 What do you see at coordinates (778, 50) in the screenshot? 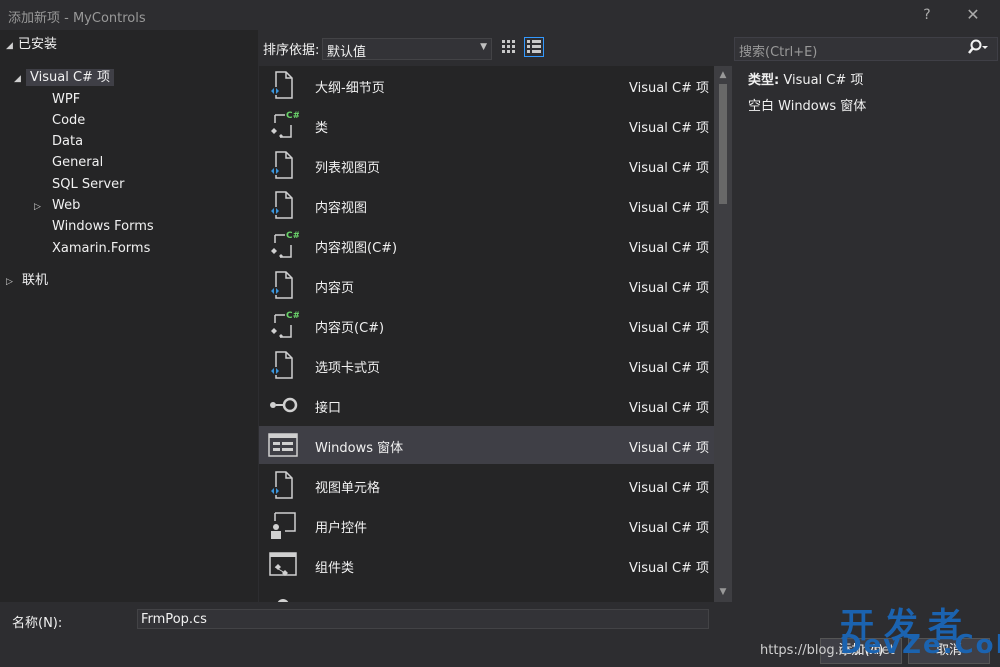
I see `search-input: 搜索(Ctrl+E)` at bounding box center [778, 50].